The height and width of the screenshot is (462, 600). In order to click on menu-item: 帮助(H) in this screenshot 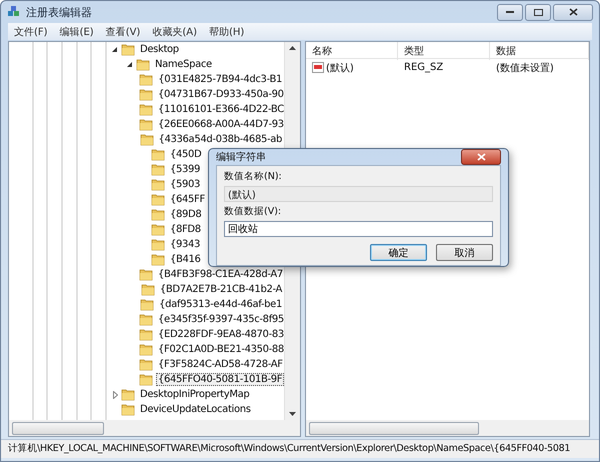, I will do `click(226, 31)`.